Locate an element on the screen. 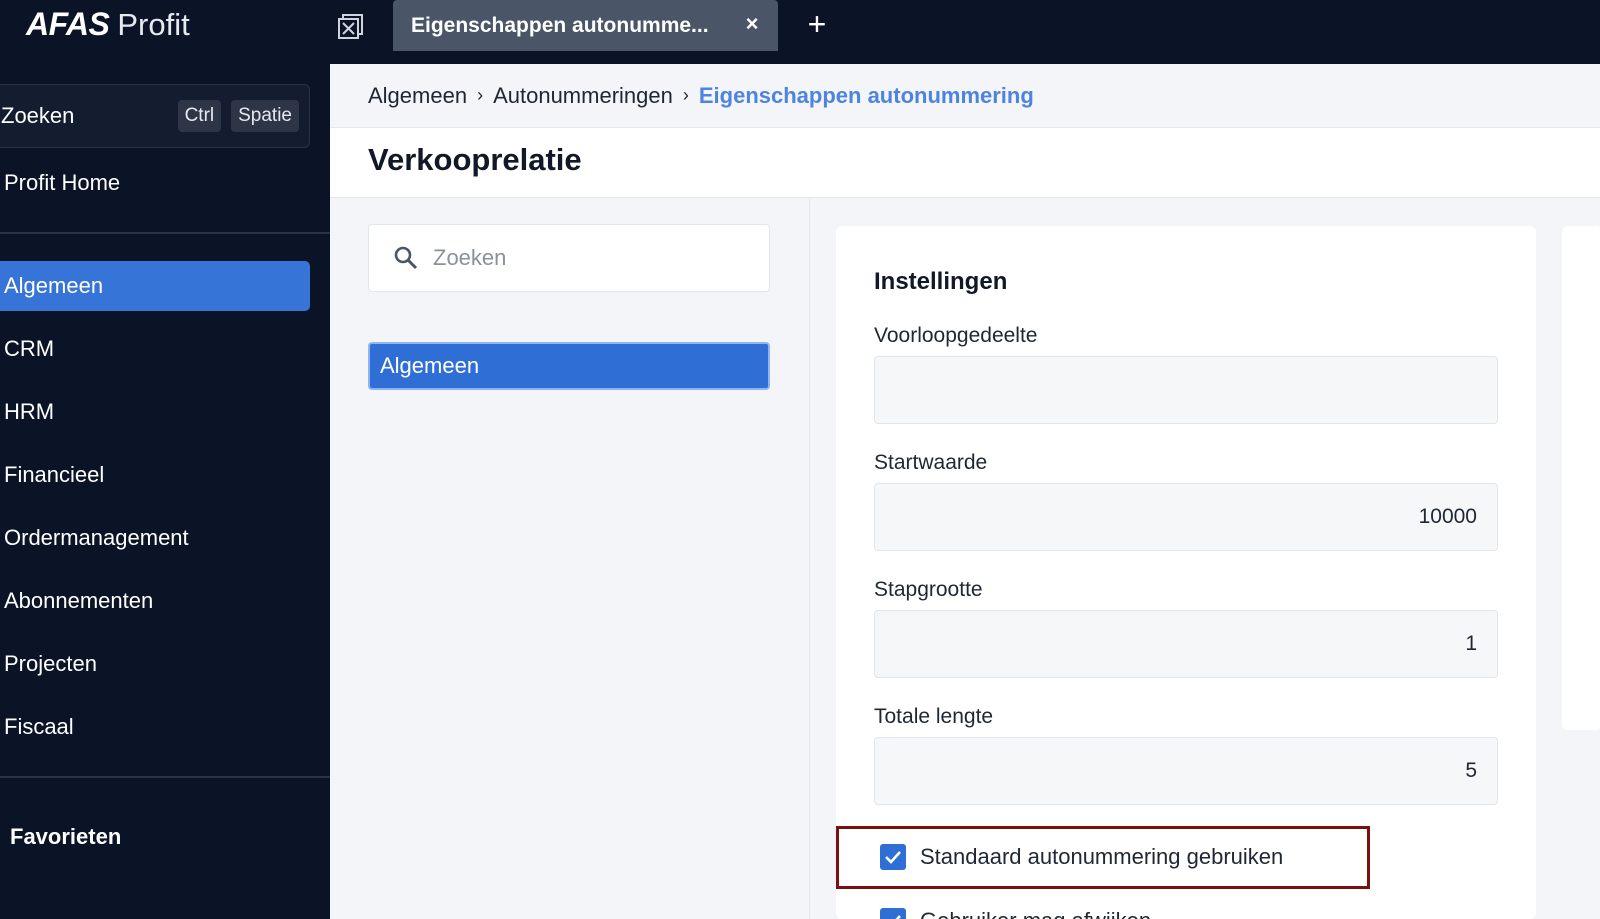  sidebar-item-projecten: Projecten is located at coordinates (155, 664).